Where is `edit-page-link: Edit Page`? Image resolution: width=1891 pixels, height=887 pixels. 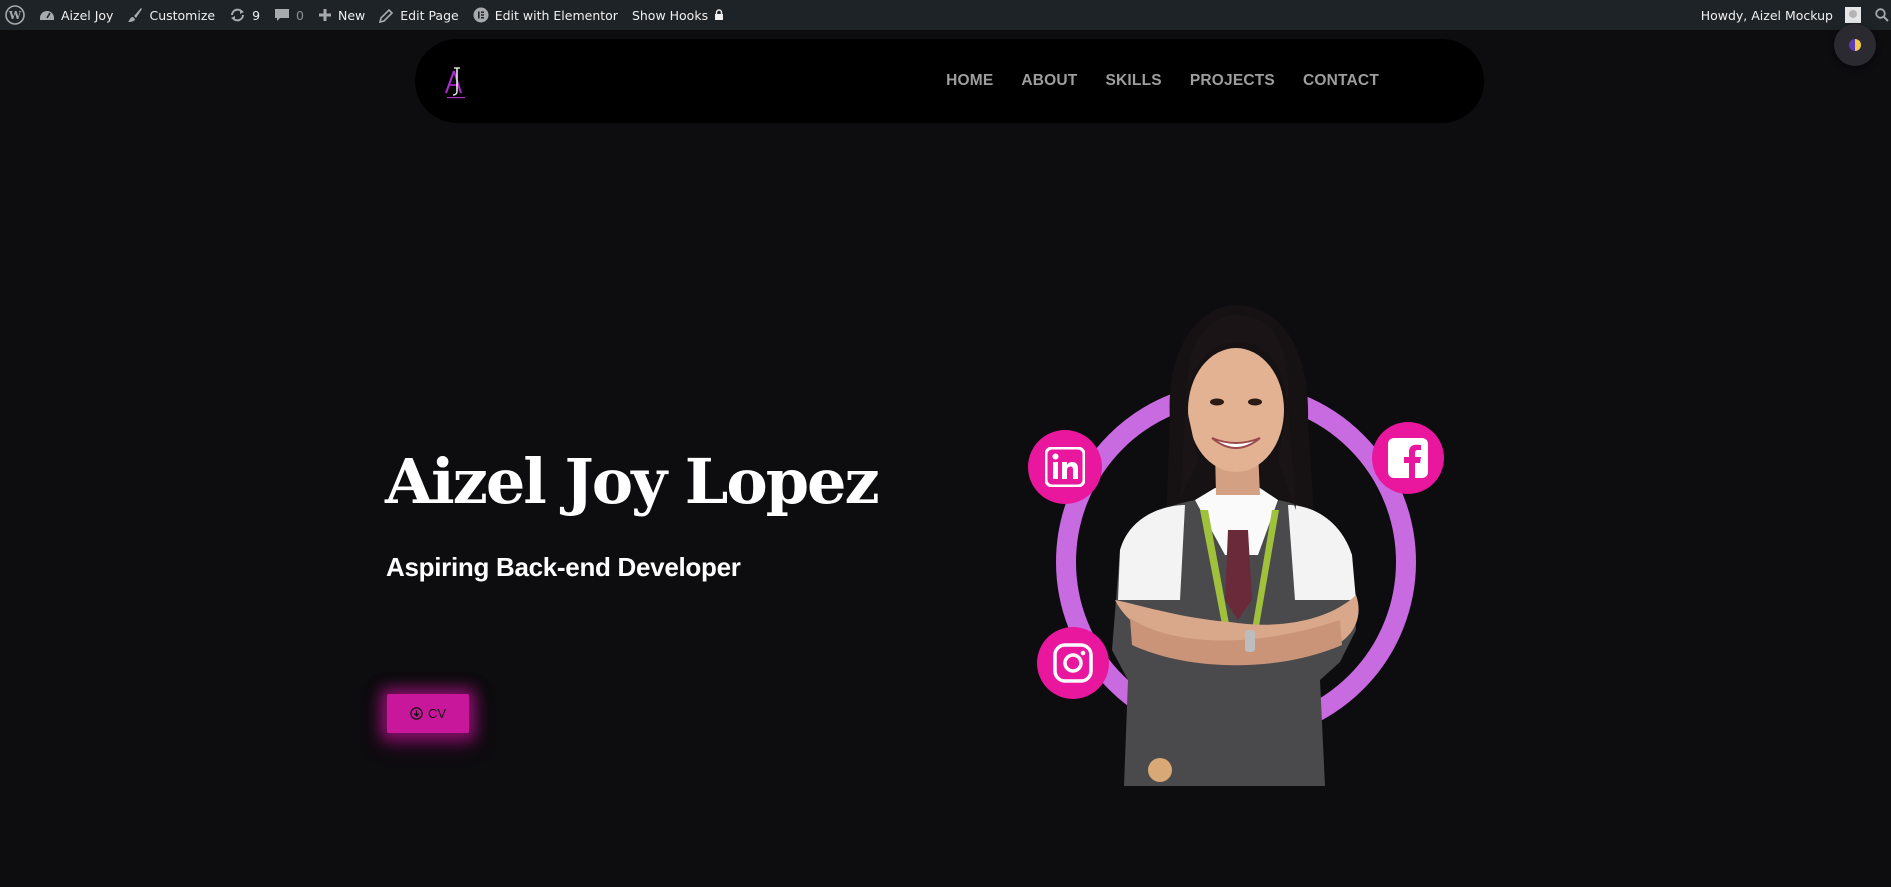
edit-page-link: Edit Page is located at coordinates (418, 15).